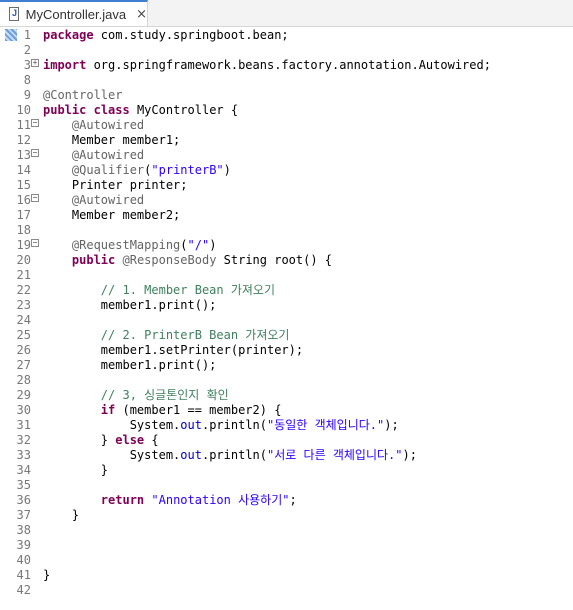  What do you see at coordinates (23, 350) in the screenshot?
I see `line-number: 26` at bounding box center [23, 350].